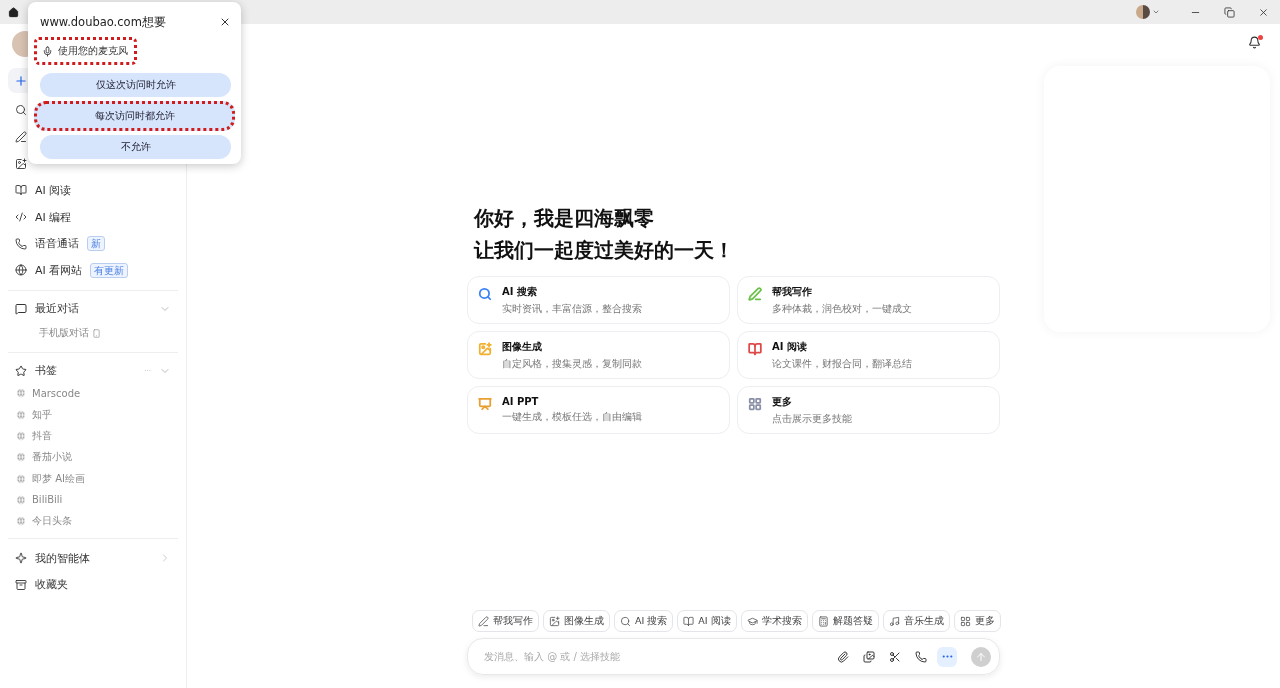 The width and height of the screenshot is (1280, 688). What do you see at coordinates (644, 621) in the screenshot?
I see `skill-chip: AI 搜索` at bounding box center [644, 621].